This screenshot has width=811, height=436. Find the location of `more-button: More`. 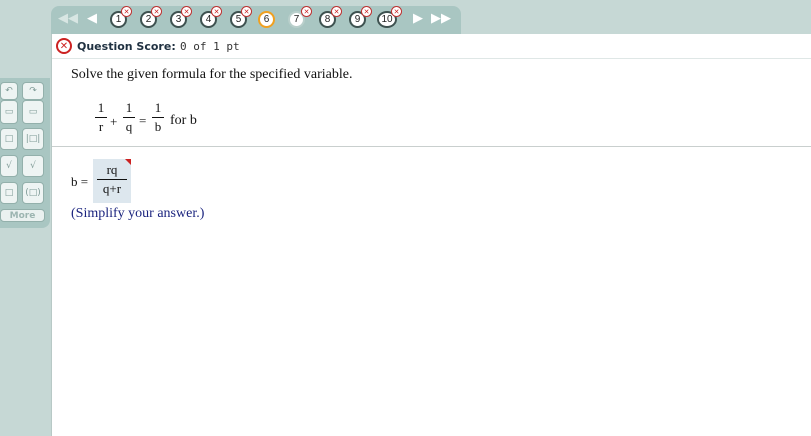

more-button: More is located at coordinates (22, 215).